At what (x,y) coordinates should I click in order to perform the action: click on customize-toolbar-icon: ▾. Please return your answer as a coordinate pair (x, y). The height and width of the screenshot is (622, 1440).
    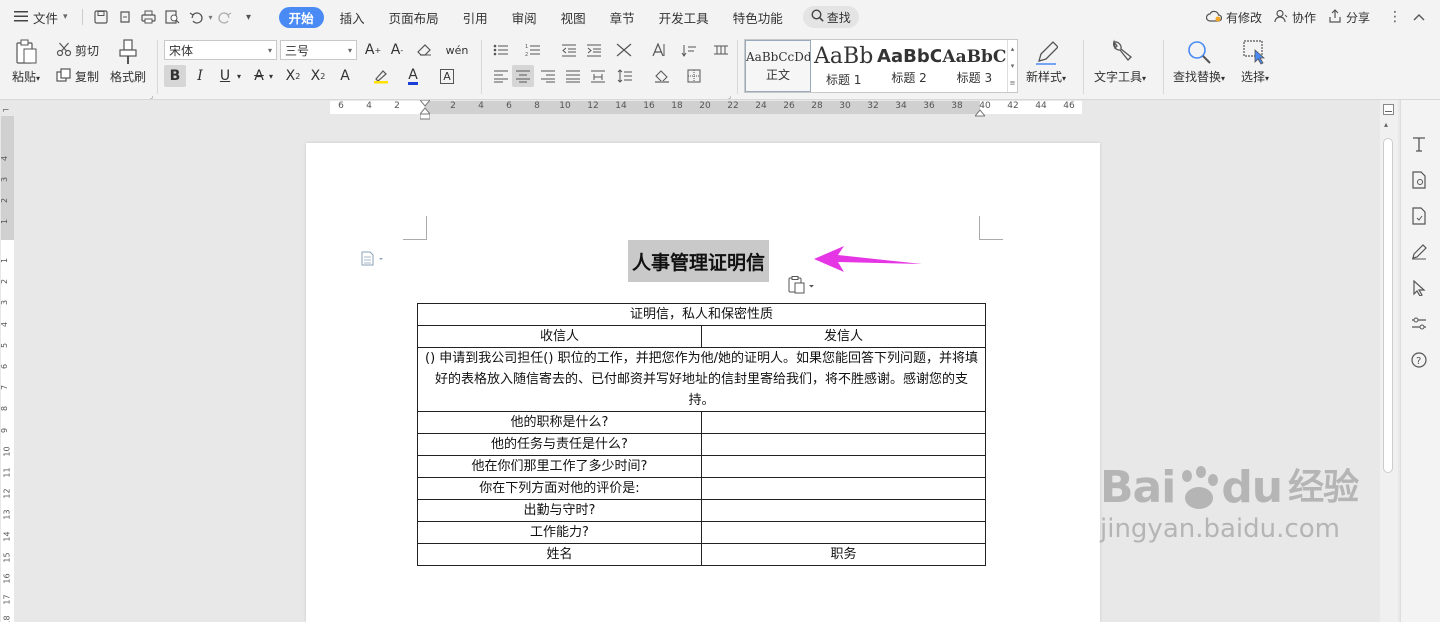
    Looking at the image, I should click on (249, 17).